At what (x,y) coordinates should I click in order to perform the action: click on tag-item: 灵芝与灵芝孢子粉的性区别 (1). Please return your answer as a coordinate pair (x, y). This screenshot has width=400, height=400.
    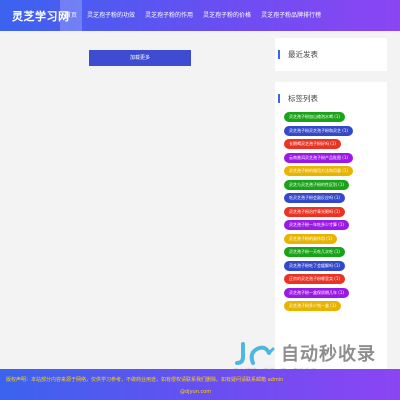
    Looking at the image, I should click on (316, 184).